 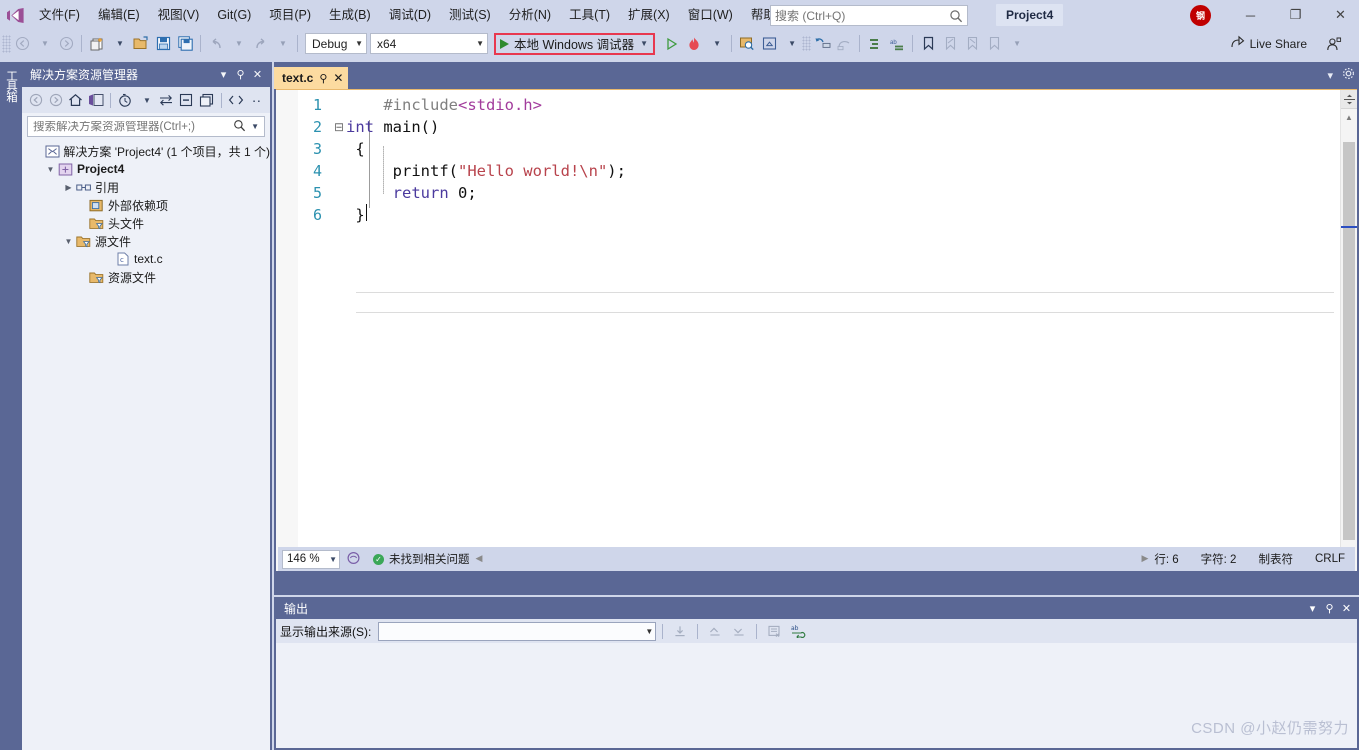 I want to click on undo-dropdown-icon: ▼, so click(x=238, y=44).